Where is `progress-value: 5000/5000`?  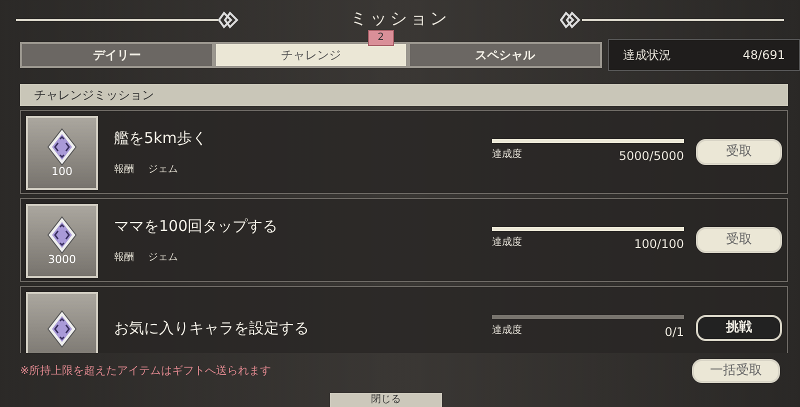 progress-value: 5000/5000 is located at coordinates (651, 156).